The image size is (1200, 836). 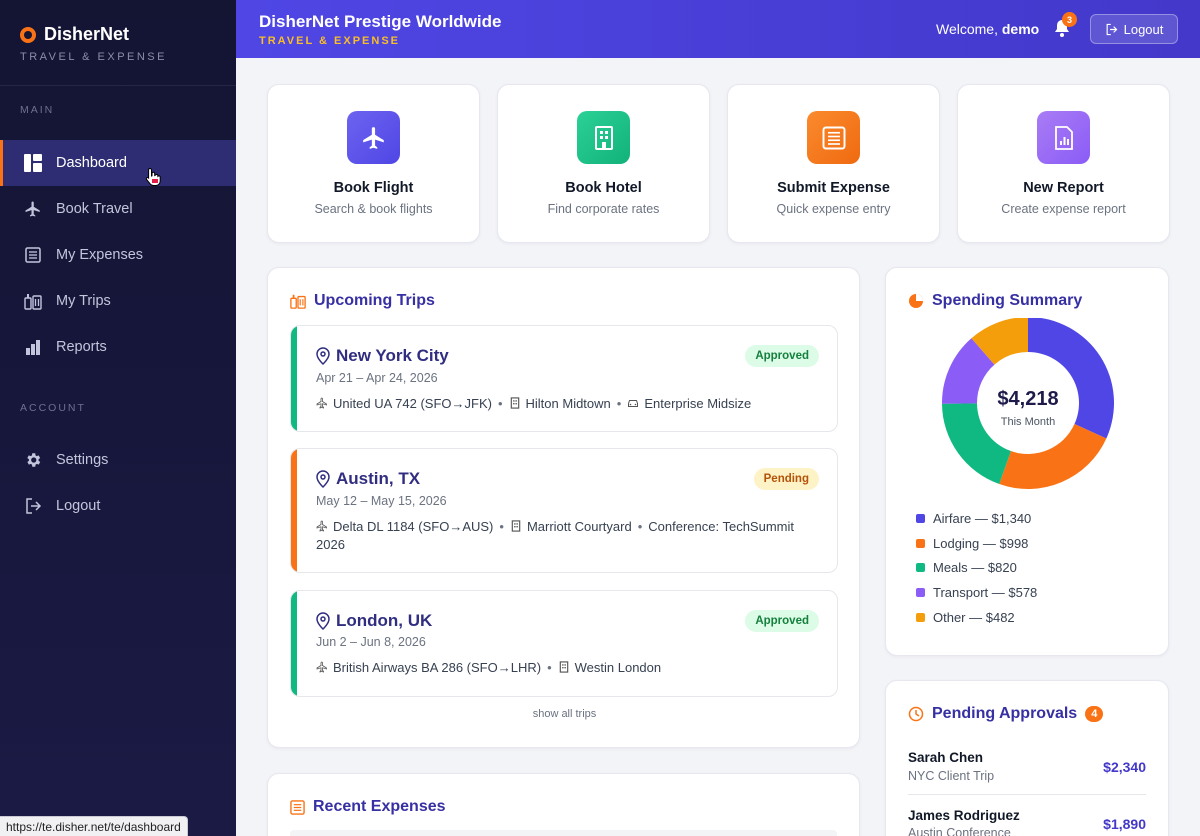 What do you see at coordinates (1005, 713) in the screenshot?
I see `section-title-text: Pending Approvals` at bounding box center [1005, 713].